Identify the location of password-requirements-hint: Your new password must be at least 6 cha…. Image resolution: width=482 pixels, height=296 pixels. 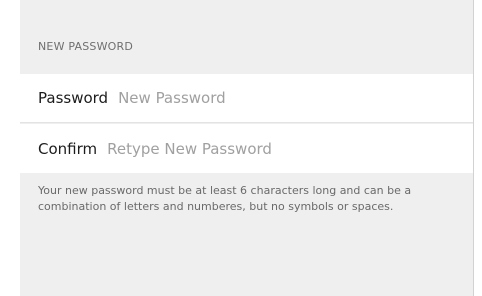
(225, 198).